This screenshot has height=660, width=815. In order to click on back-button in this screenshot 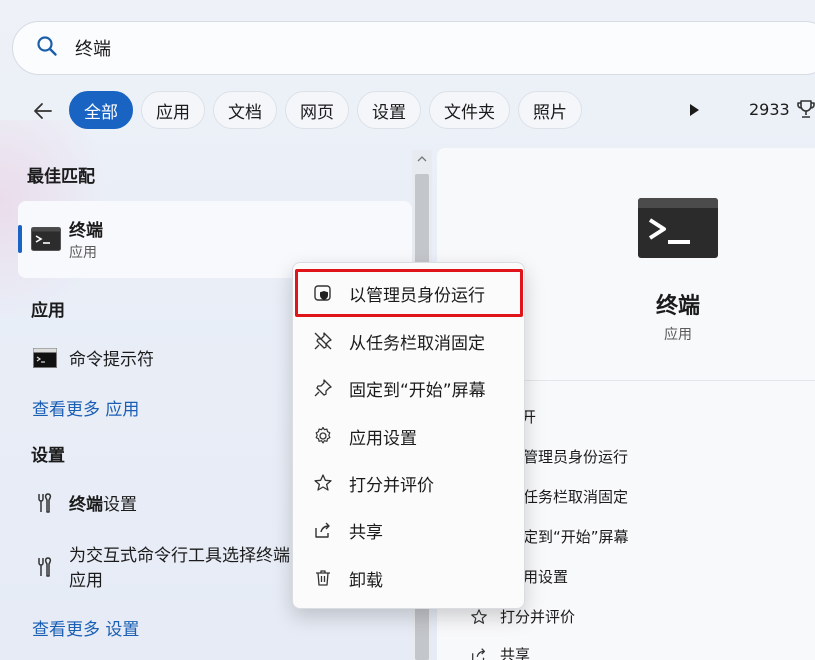, I will do `click(43, 111)`.